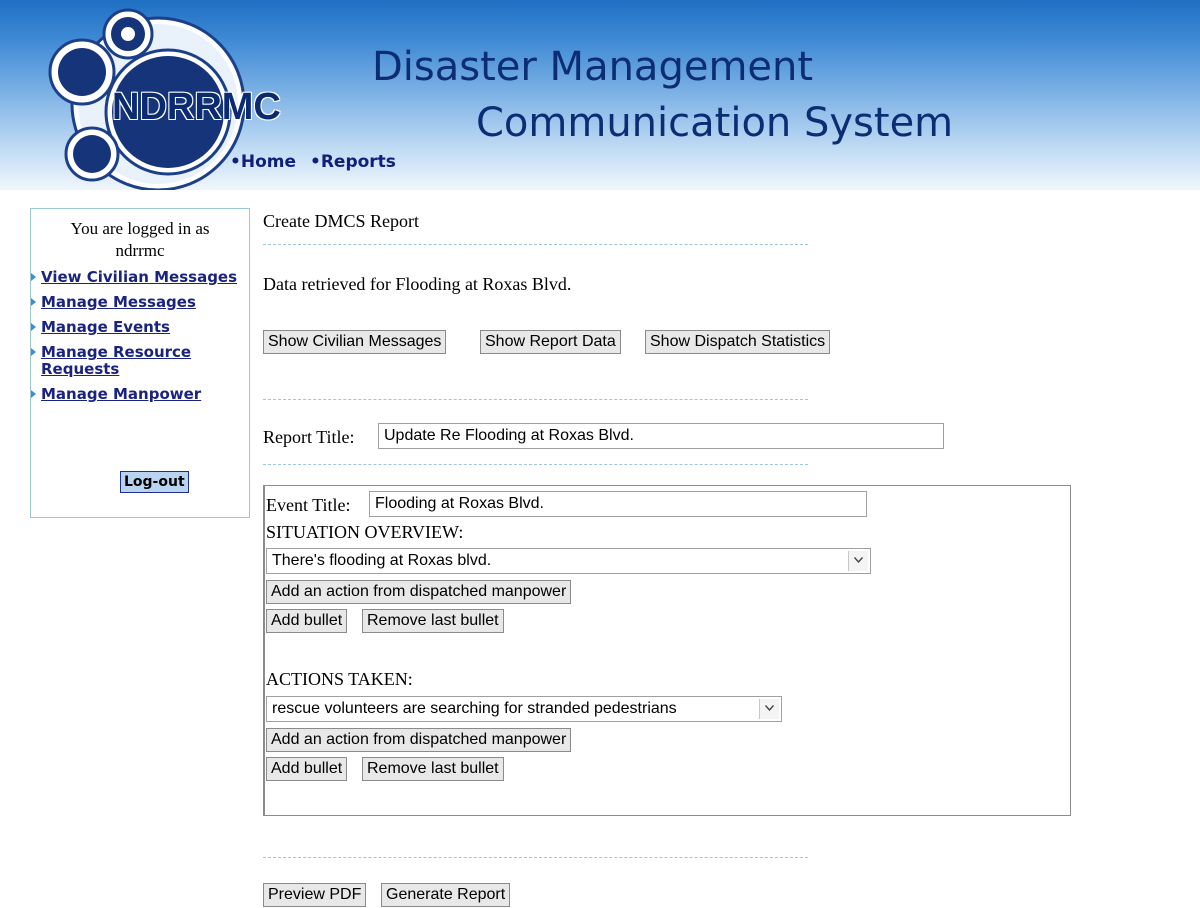 The width and height of the screenshot is (1200, 908). I want to click on preview-pdf-button: Preview PDF, so click(315, 895).